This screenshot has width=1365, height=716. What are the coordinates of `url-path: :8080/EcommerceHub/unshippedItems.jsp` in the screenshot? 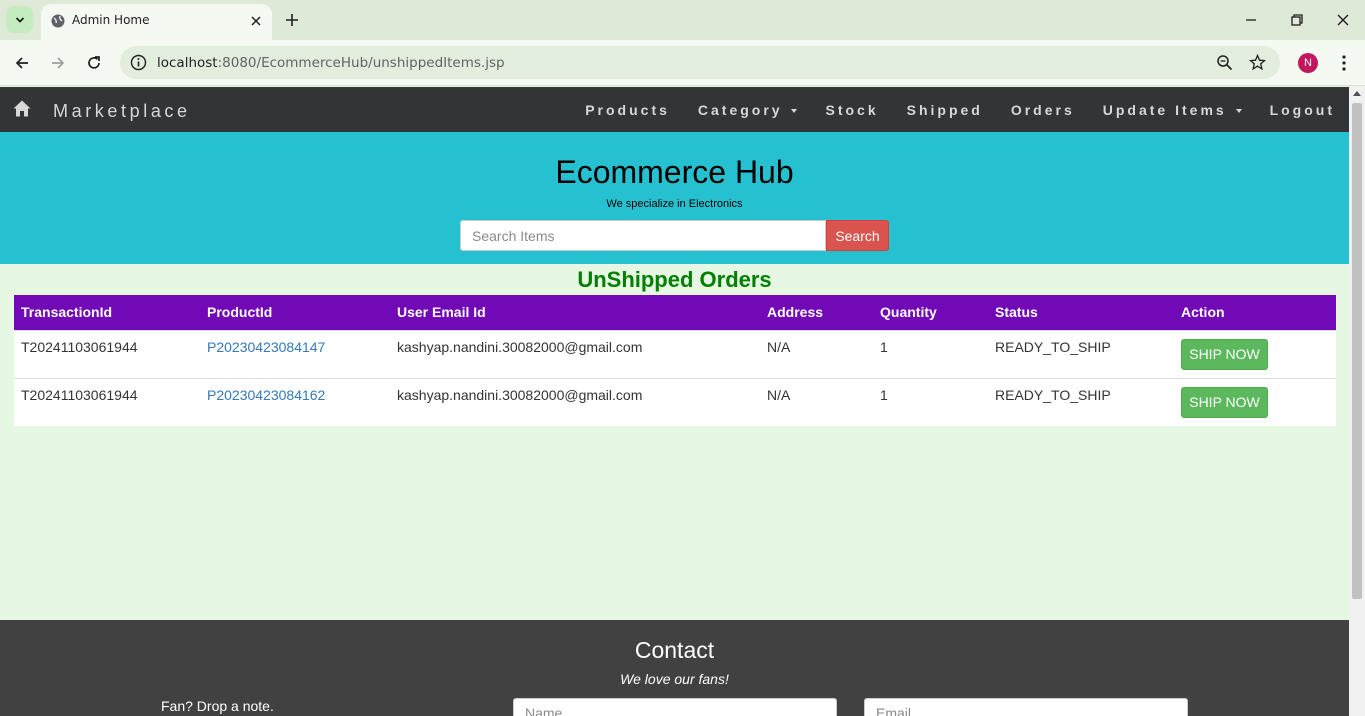 It's located at (361, 63).